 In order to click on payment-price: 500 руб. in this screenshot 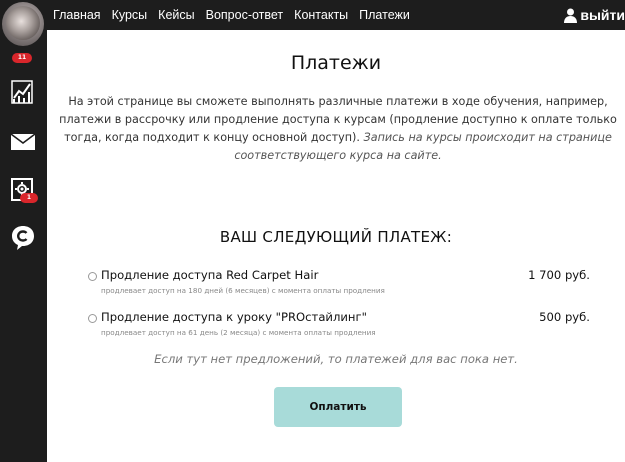, I will do `click(564, 317)`.